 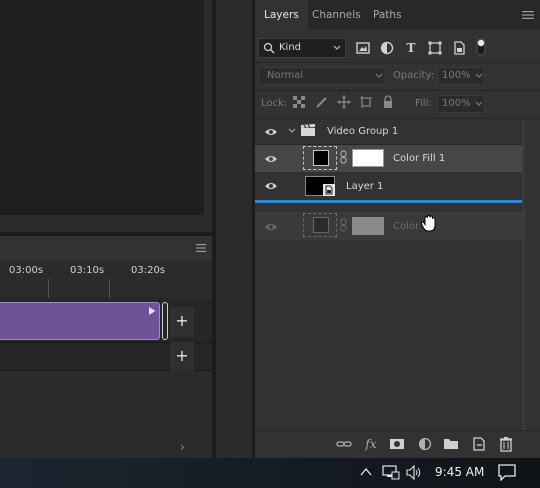 I want to click on timeline-menu-icon, so click(x=201, y=248).